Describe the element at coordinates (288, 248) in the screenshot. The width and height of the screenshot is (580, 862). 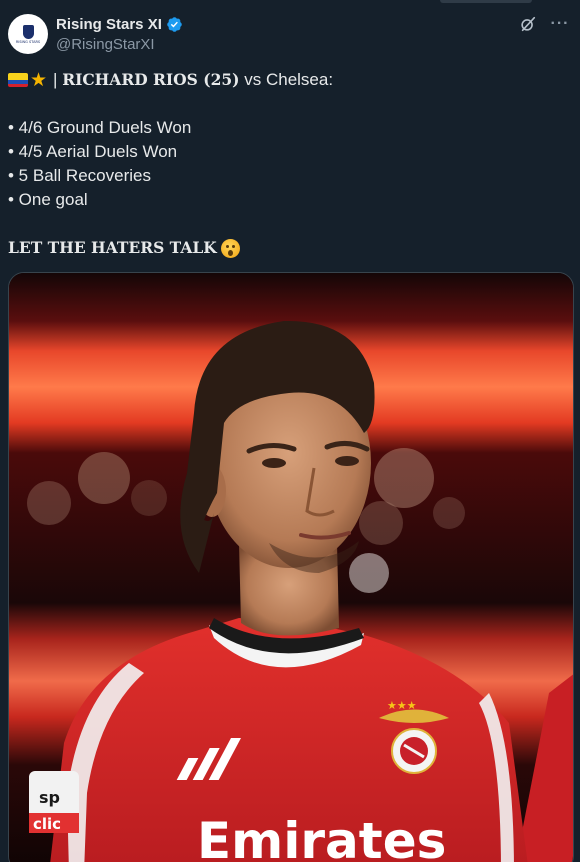
I see `closing-line: LET THE HATERS TALK` at that location.